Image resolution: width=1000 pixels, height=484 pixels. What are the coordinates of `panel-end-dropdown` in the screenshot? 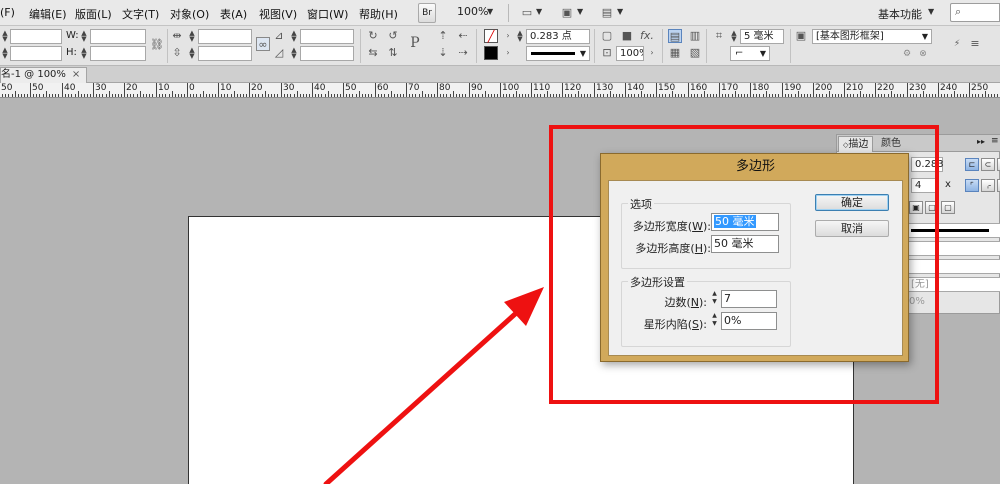 It's located at (953, 266).